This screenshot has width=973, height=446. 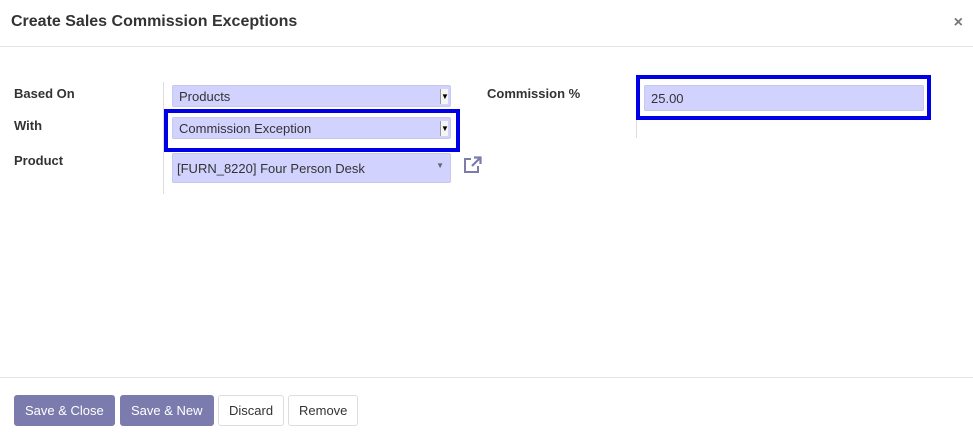 I want to click on save-close-button: Save & Close, so click(x=64, y=410).